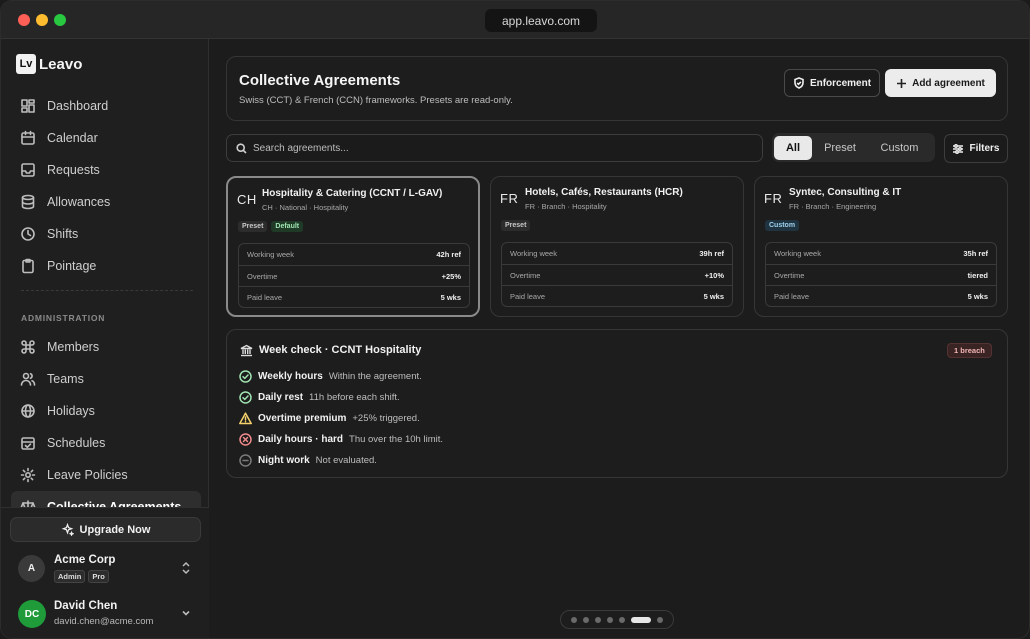 This screenshot has width=1030, height=639. I want to click on add-agreement-label: Add agreement, so click(948, 83).